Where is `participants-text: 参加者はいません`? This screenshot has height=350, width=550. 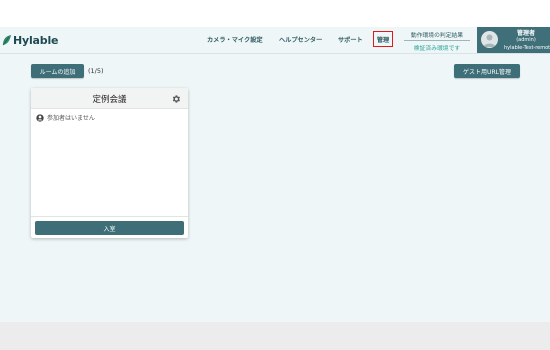
participants-text: 参加者はいません is located at coordinates (71, 118).